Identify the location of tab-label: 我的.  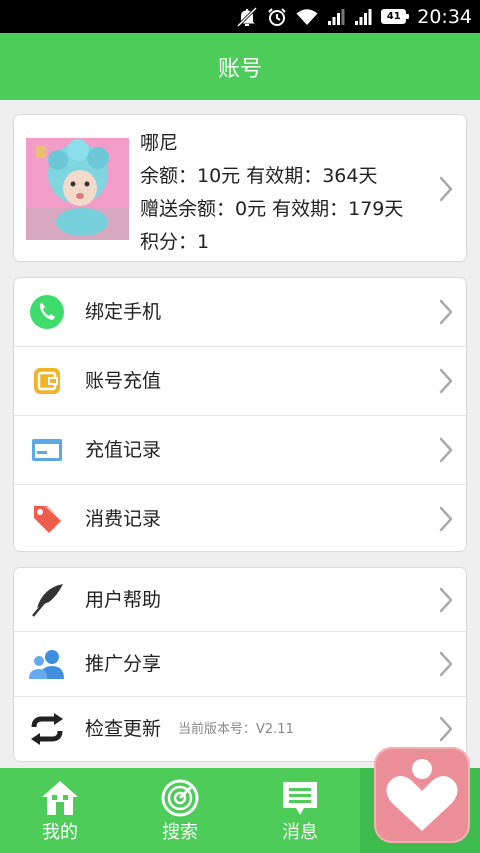
(60, 832).